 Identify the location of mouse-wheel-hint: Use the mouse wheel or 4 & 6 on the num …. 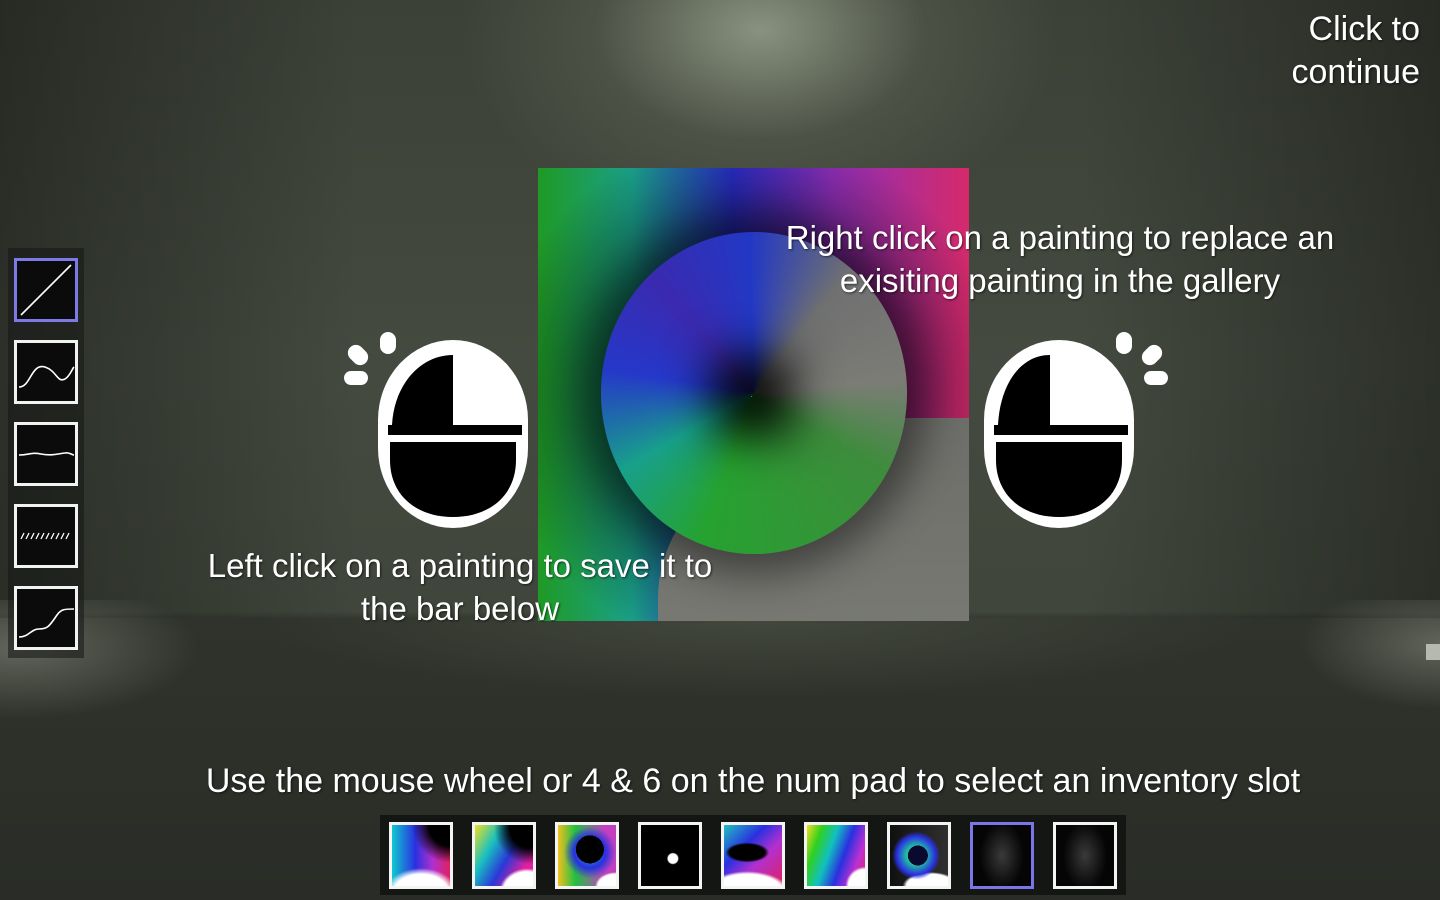
(753, 781).